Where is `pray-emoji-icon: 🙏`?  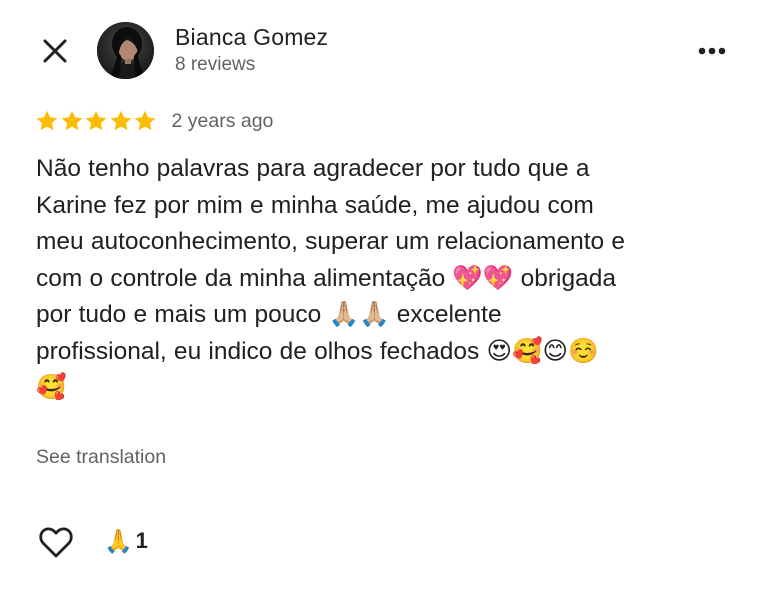 pray-emoji-icon: 🙏 is located at coordinates (118, 541).